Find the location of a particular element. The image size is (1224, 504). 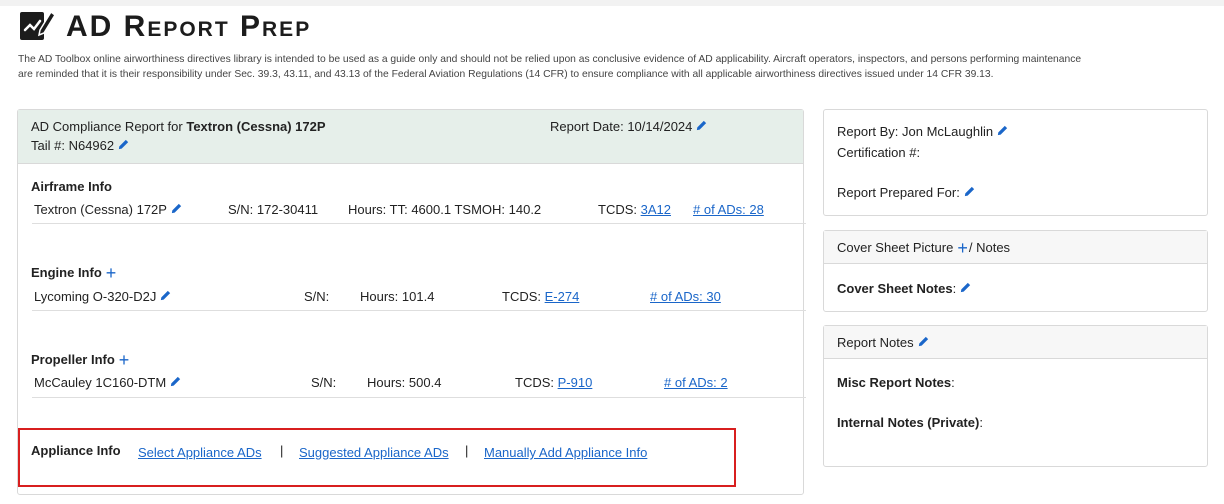

tail-number: Tail #: N64962 is located at coordinates (80, 146).